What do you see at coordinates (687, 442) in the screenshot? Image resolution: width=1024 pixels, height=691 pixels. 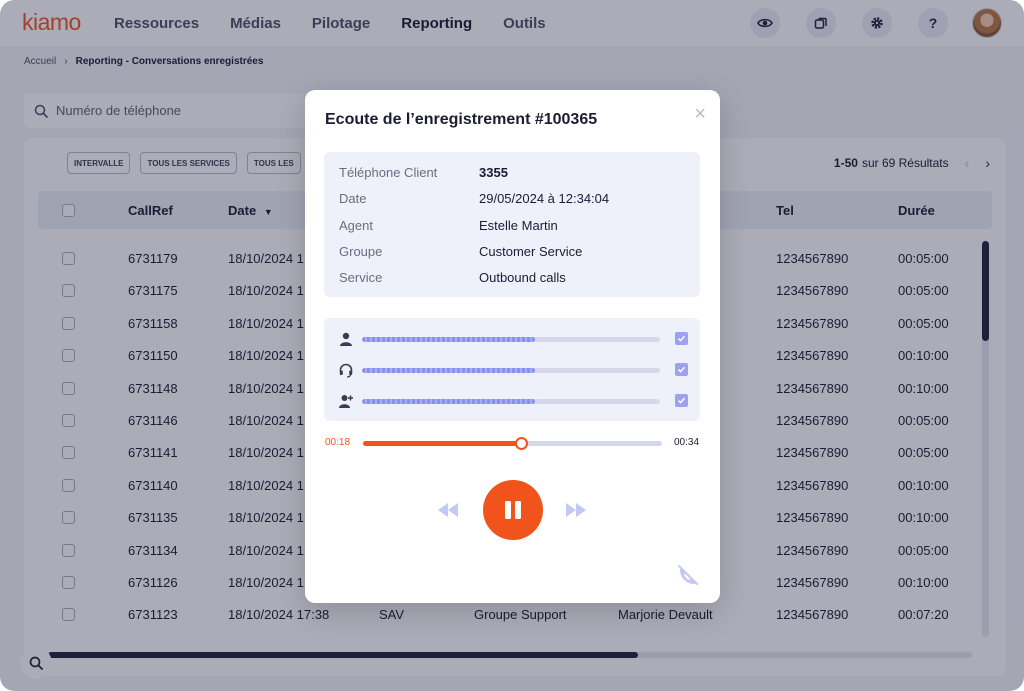 I see `total-time: 00:34` at bounding box center [687, 442].